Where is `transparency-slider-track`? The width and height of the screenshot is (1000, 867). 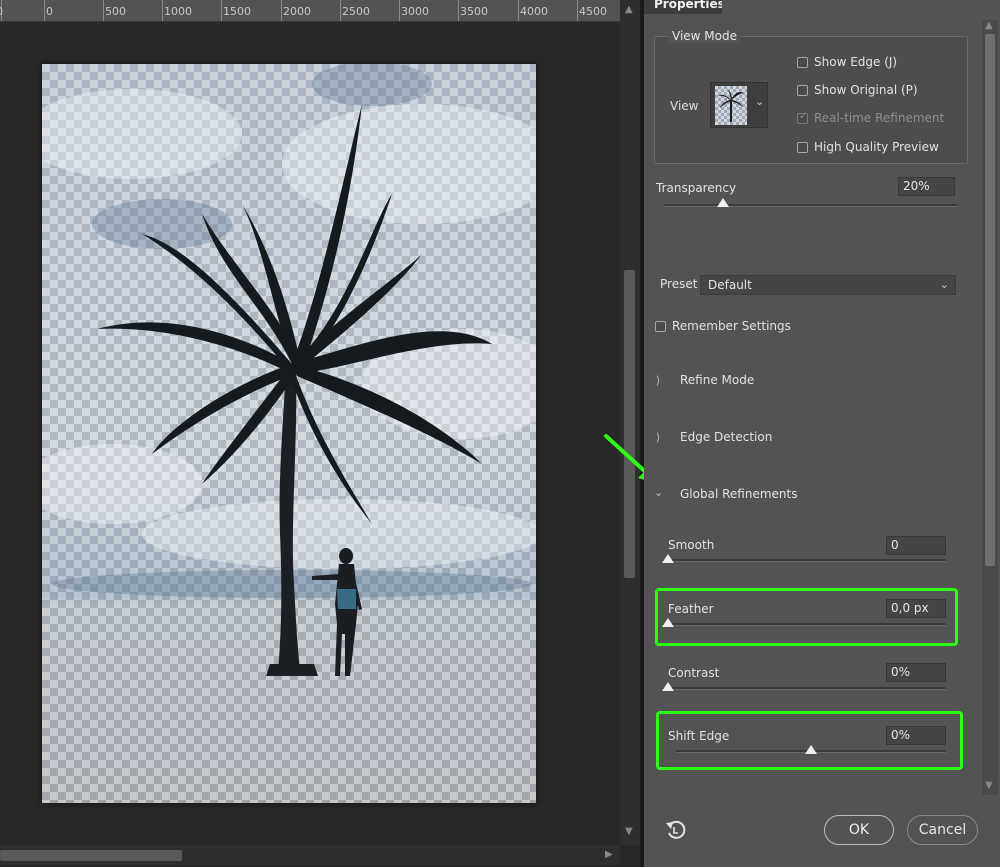 transparency-slider-track is located at coordinates (810, 205).